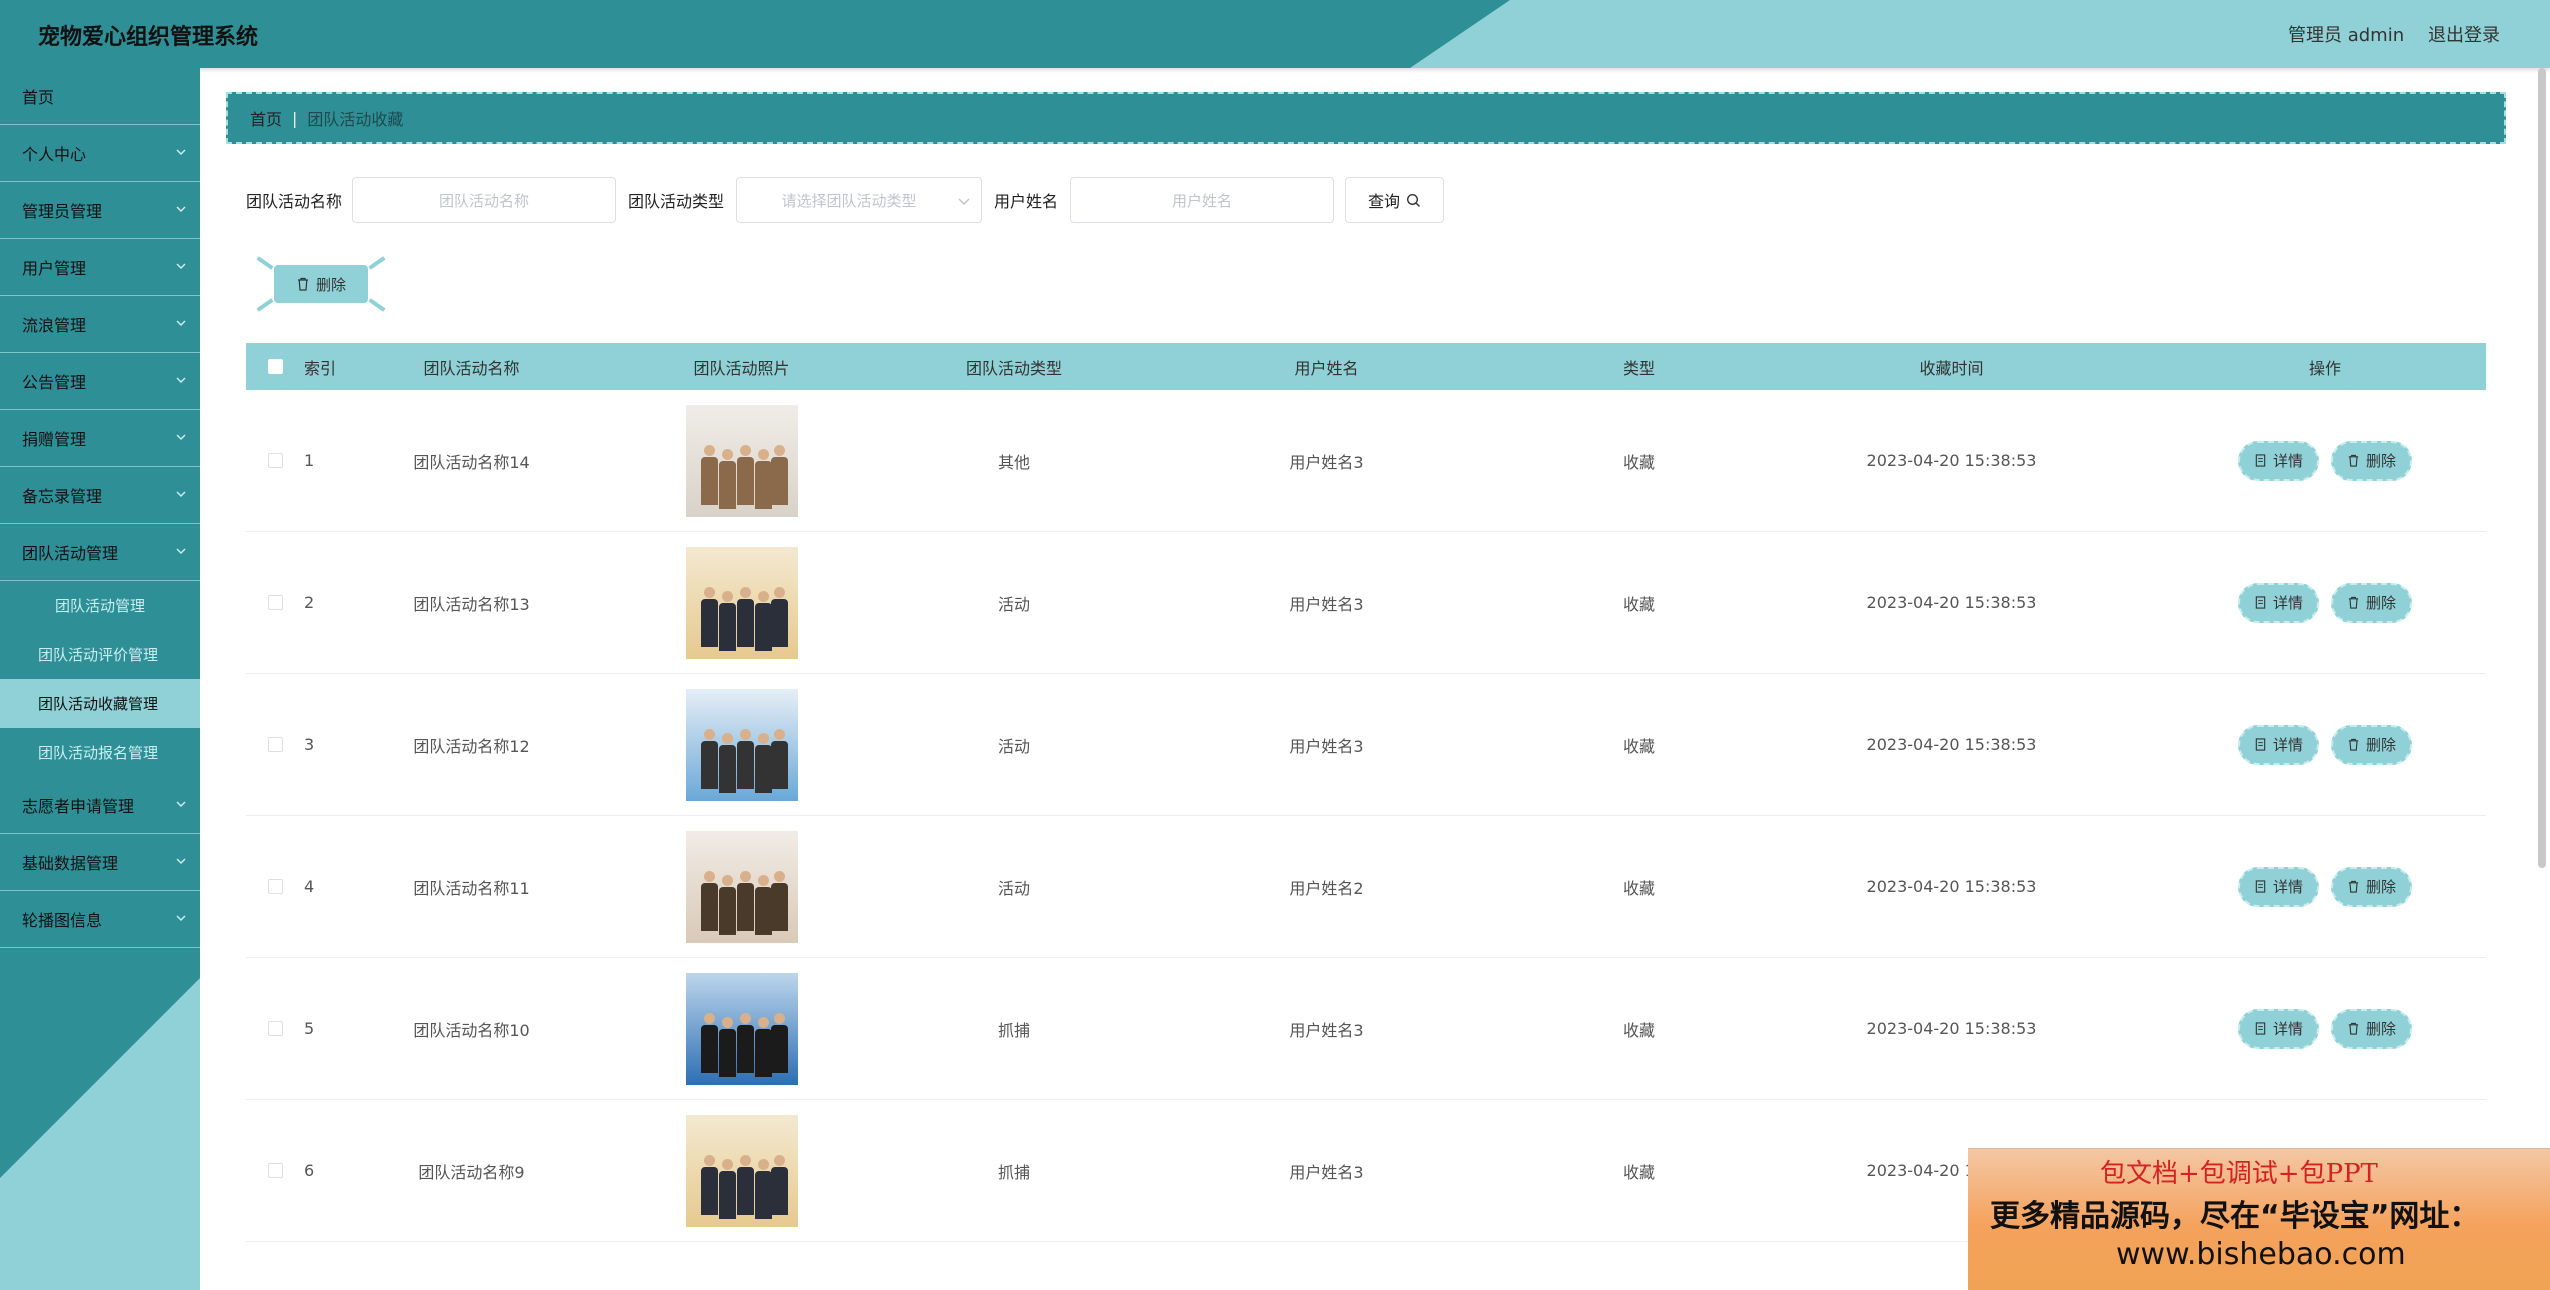 The image size is (2550, 1290). I want to click on cell-index: 5, so click(309, 1028).